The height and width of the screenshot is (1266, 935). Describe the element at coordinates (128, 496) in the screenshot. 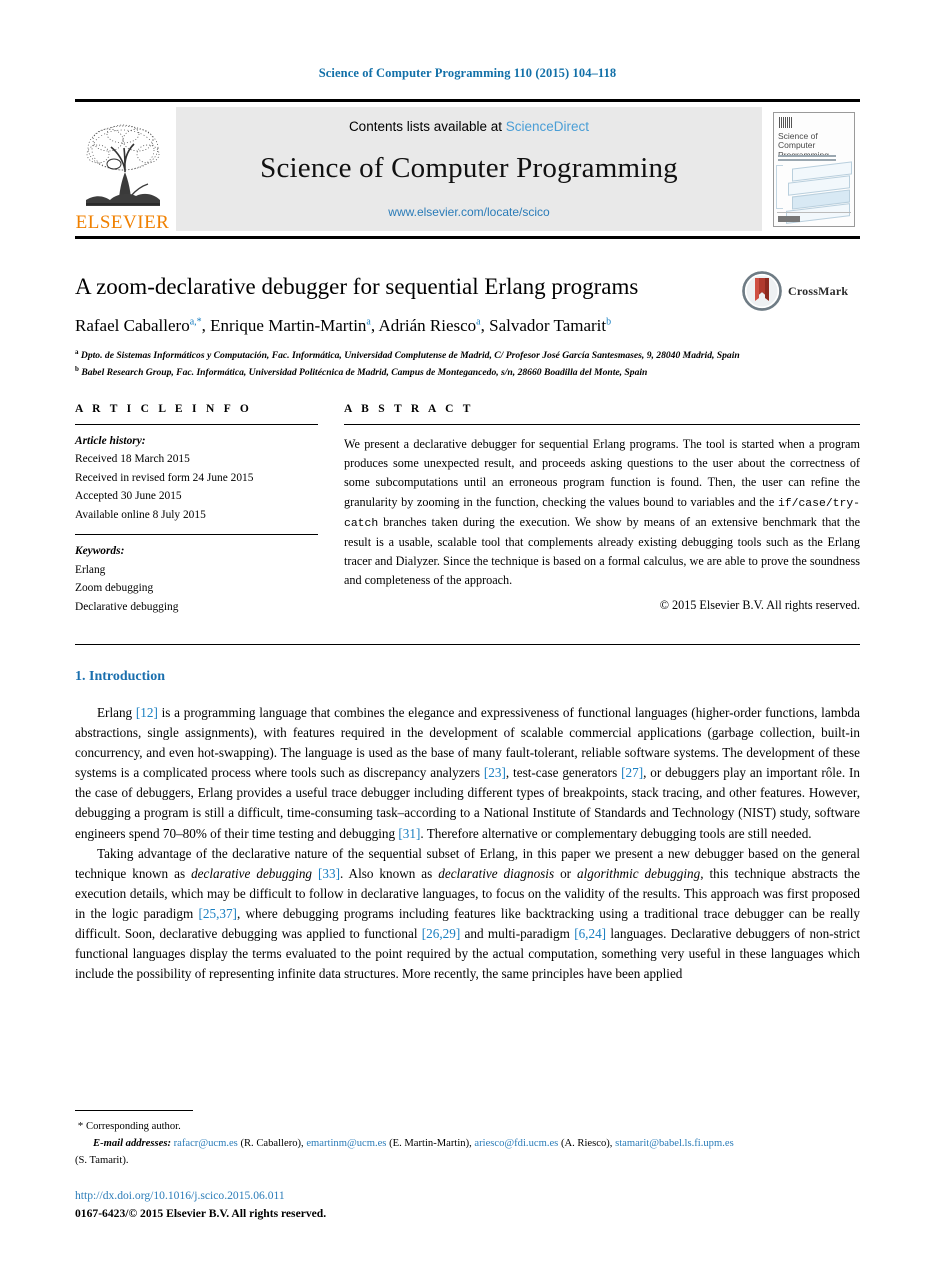

I see `history-item: Accepted 30 June 2015` at that location.